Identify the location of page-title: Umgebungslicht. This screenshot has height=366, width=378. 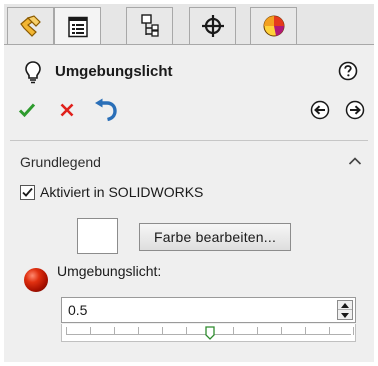
(114, 71).